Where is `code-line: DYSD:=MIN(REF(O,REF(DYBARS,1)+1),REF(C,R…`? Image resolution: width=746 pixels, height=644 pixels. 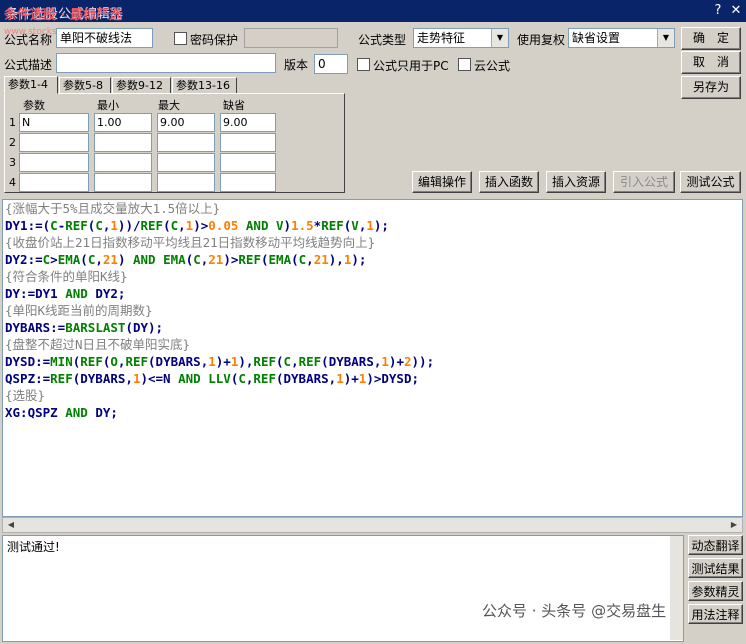 code-line: DYSD:=MIN(REF(O,REF(DYBARS,1)+1),REF(C,R… is located at coordinates (372, 361).